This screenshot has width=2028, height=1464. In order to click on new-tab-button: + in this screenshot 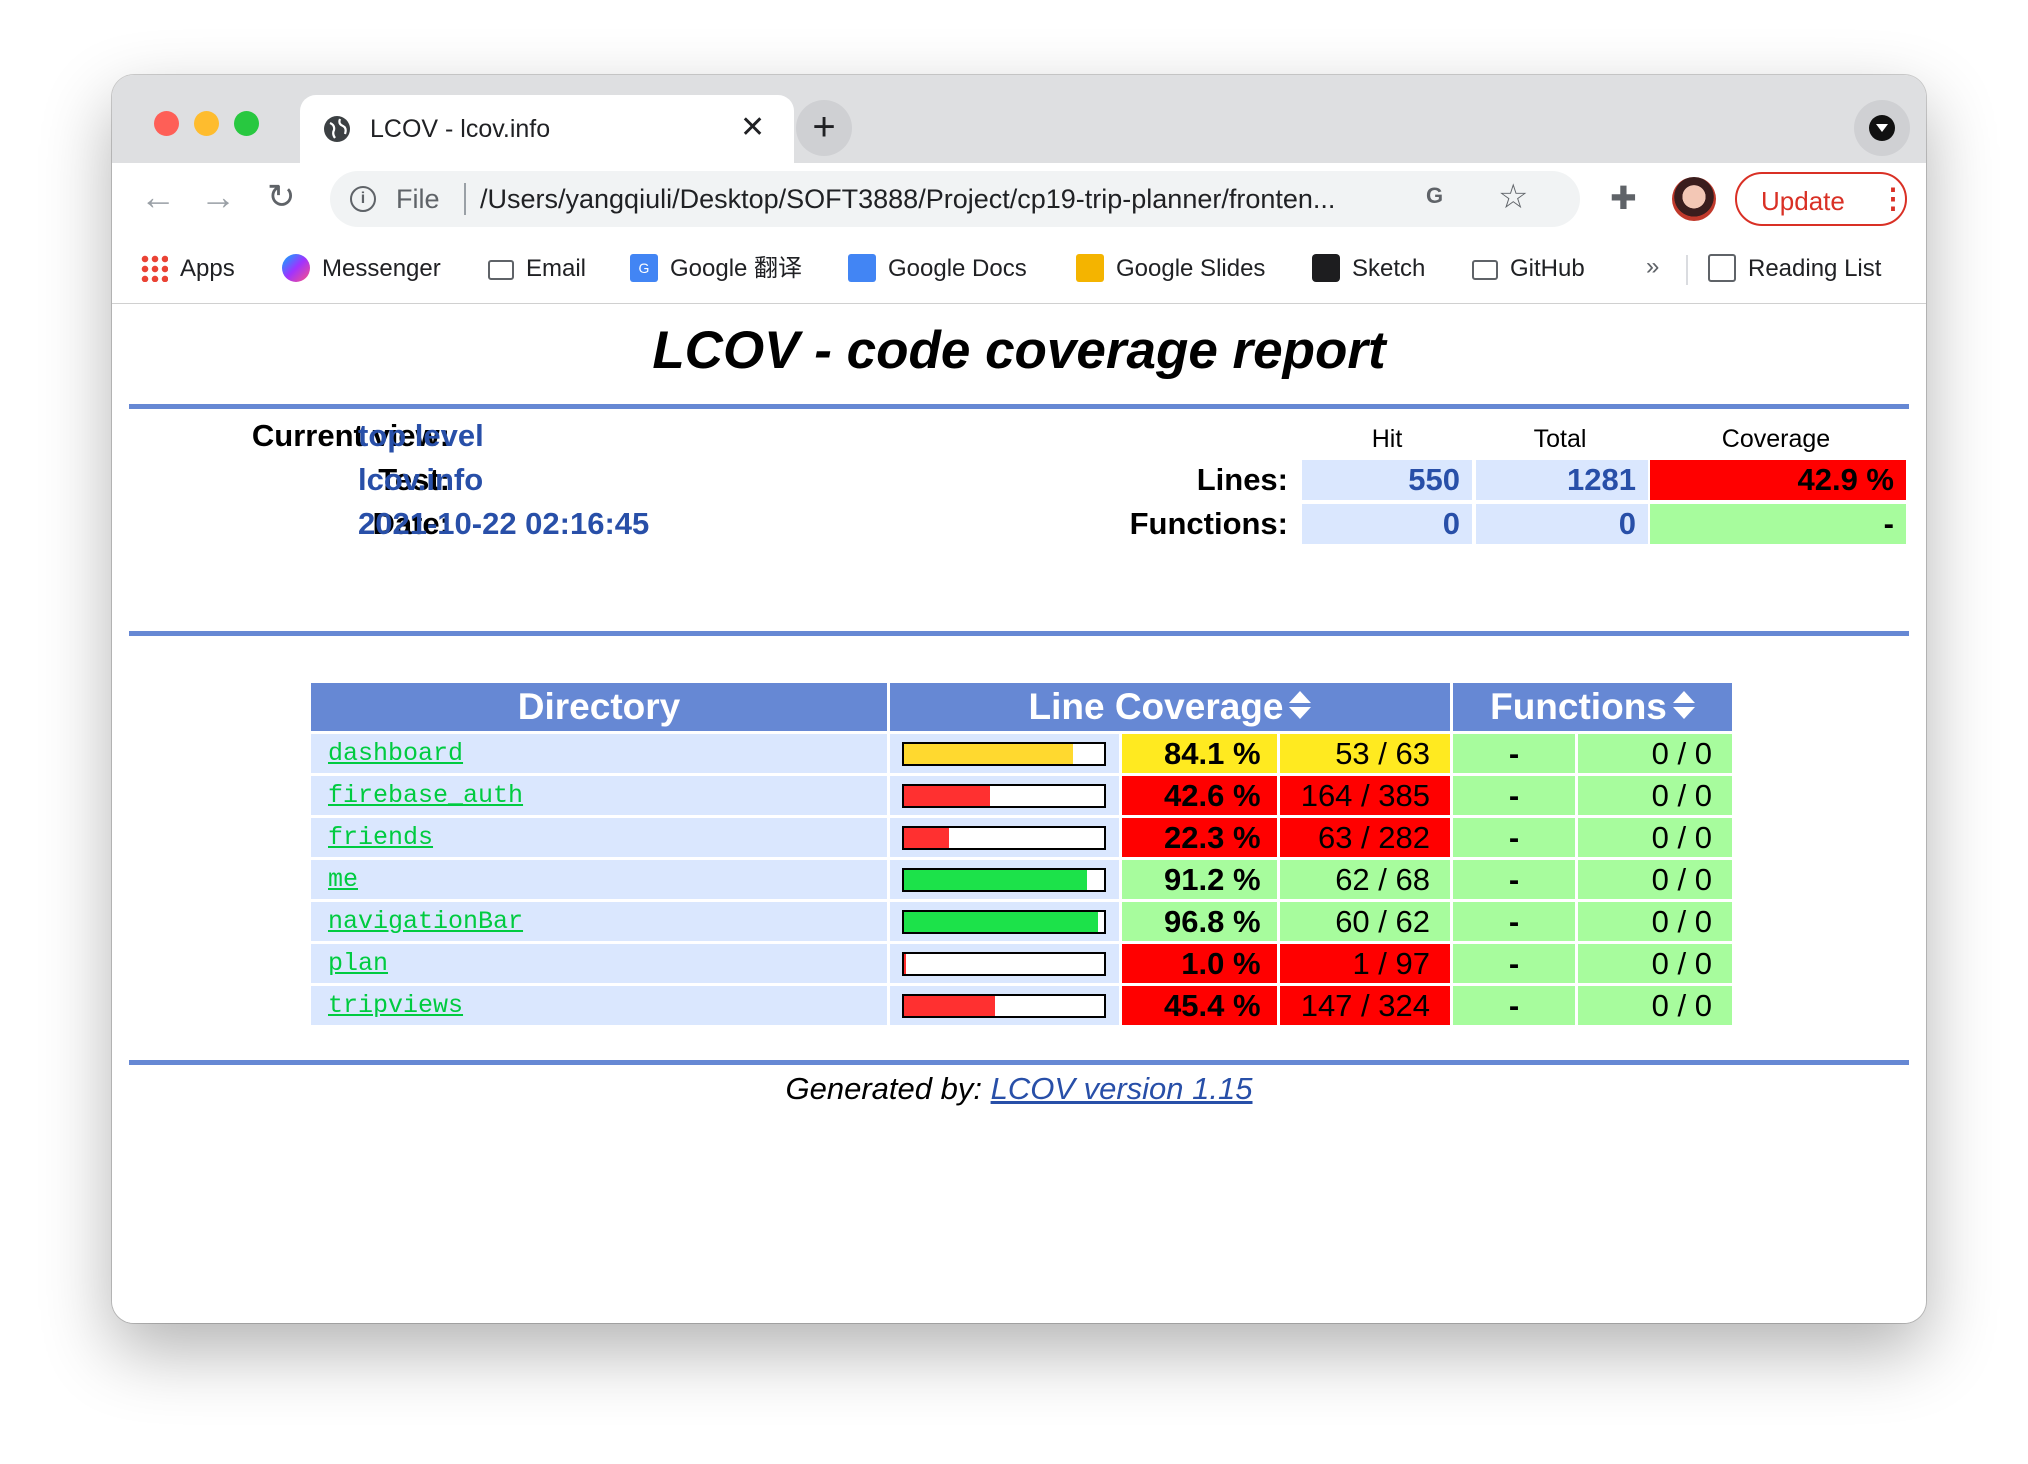, I will do `click(824, 128)`.